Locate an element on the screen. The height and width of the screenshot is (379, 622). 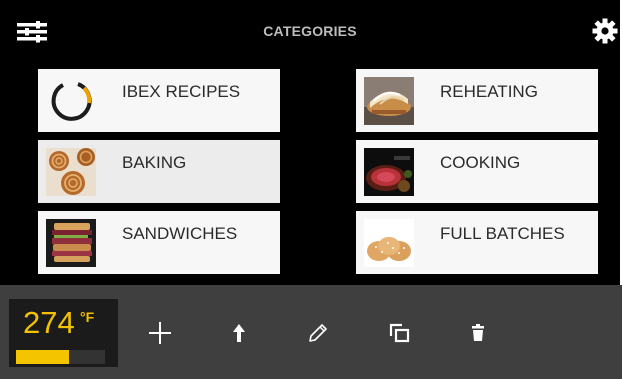
temperature-gauge-fill is located at coordinates (43, 357).